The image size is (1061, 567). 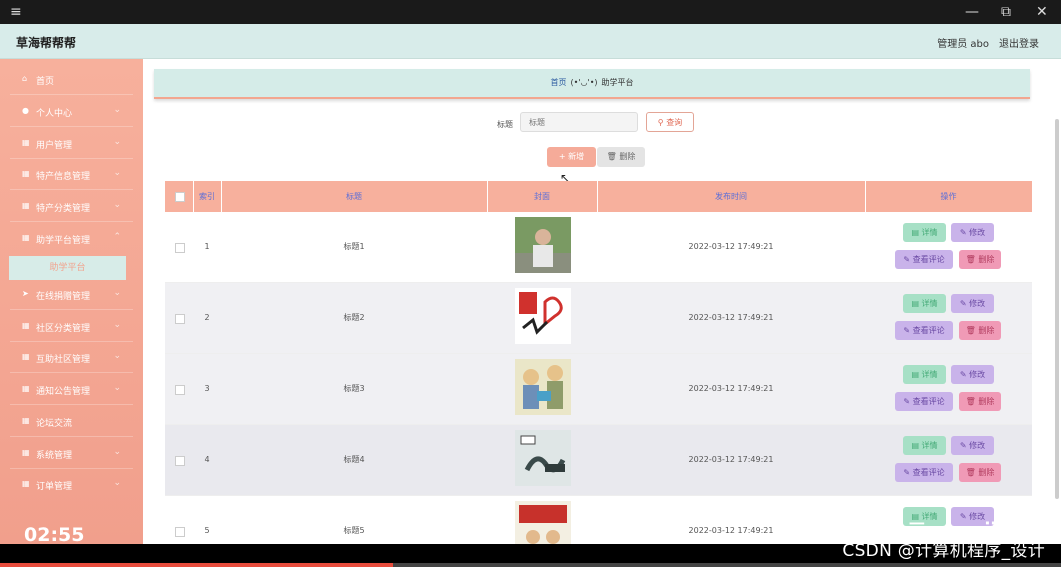 What do you see at coordinates (530, 565) in the screenshot?
I see `video-progress-bar` at bounding box center [530, 565].